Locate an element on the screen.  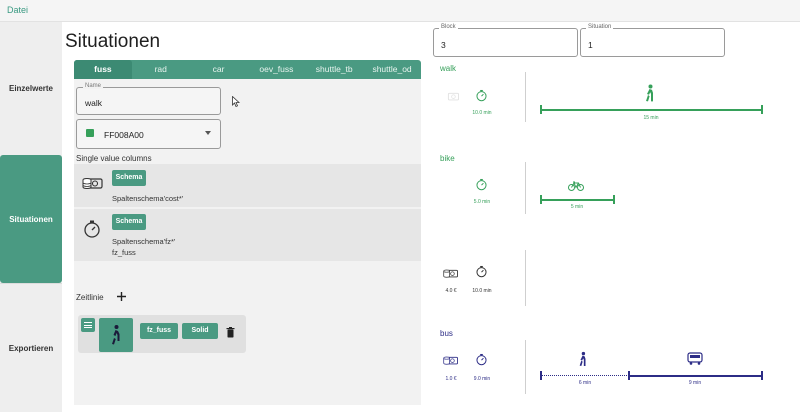
single-value-label: Single value columns is located at coordinates (114, 158).